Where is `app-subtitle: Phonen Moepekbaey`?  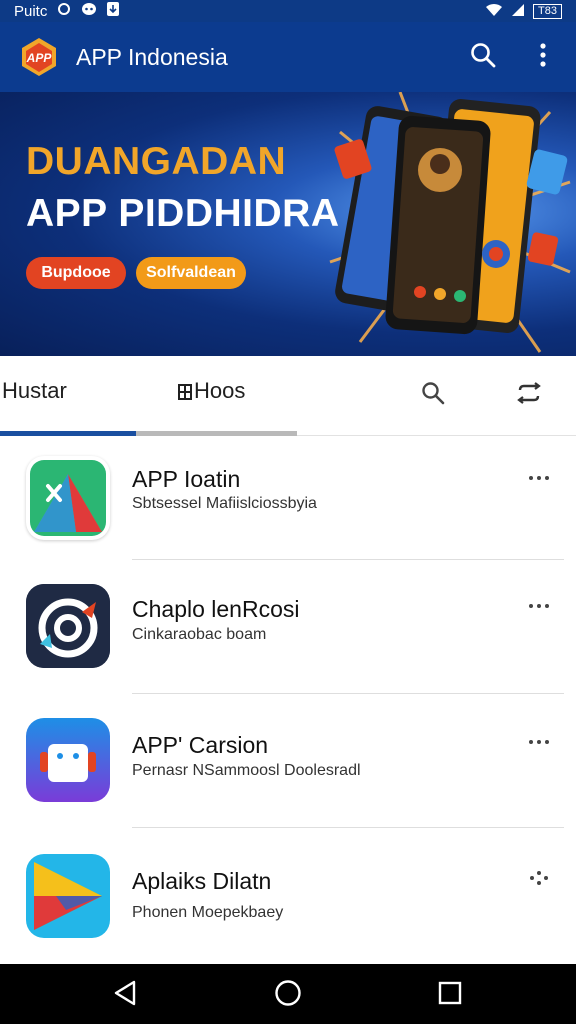 app-subtitle: Phonen Moepekbaey is located at coordinates (208, 912).